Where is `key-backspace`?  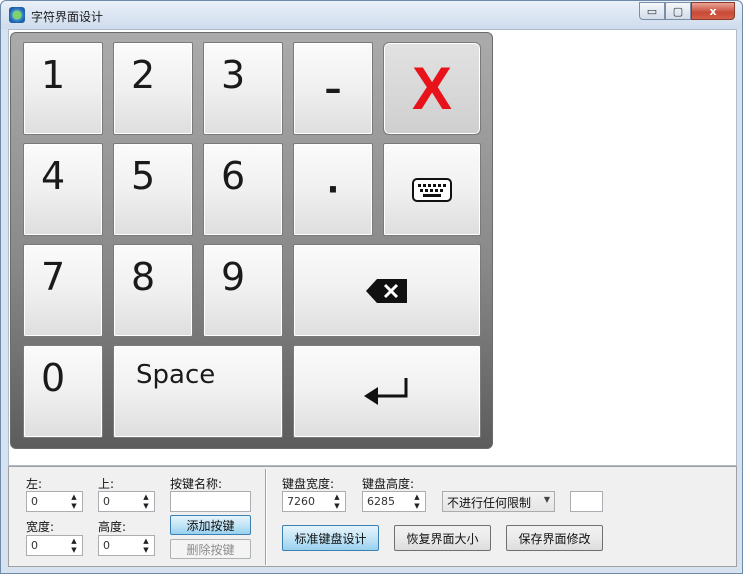 key-backspace is located at coordinates (387, 290).